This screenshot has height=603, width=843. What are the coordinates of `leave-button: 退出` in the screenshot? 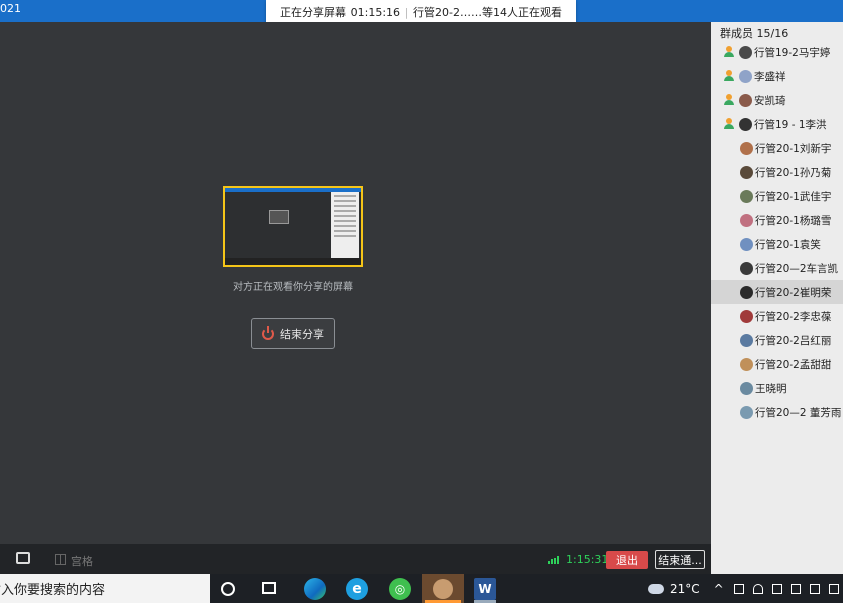 It's located at (627, 560).